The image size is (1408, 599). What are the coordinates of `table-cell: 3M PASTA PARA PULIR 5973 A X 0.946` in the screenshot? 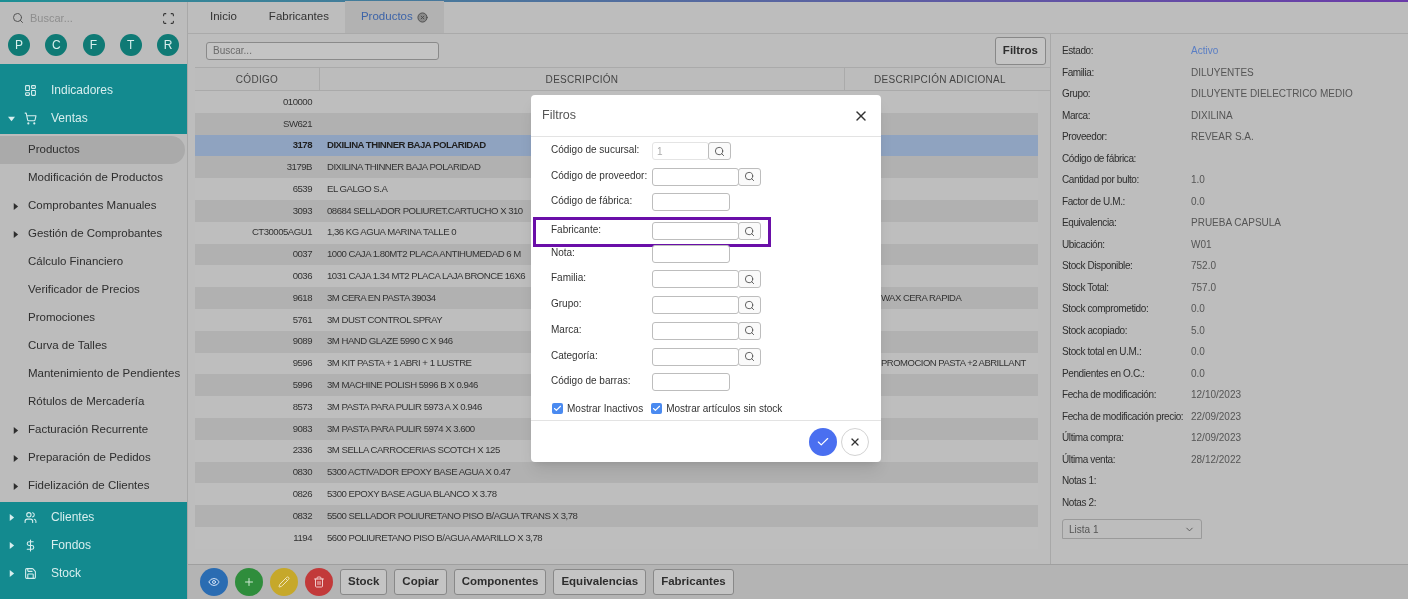 It's located at (404, 406).